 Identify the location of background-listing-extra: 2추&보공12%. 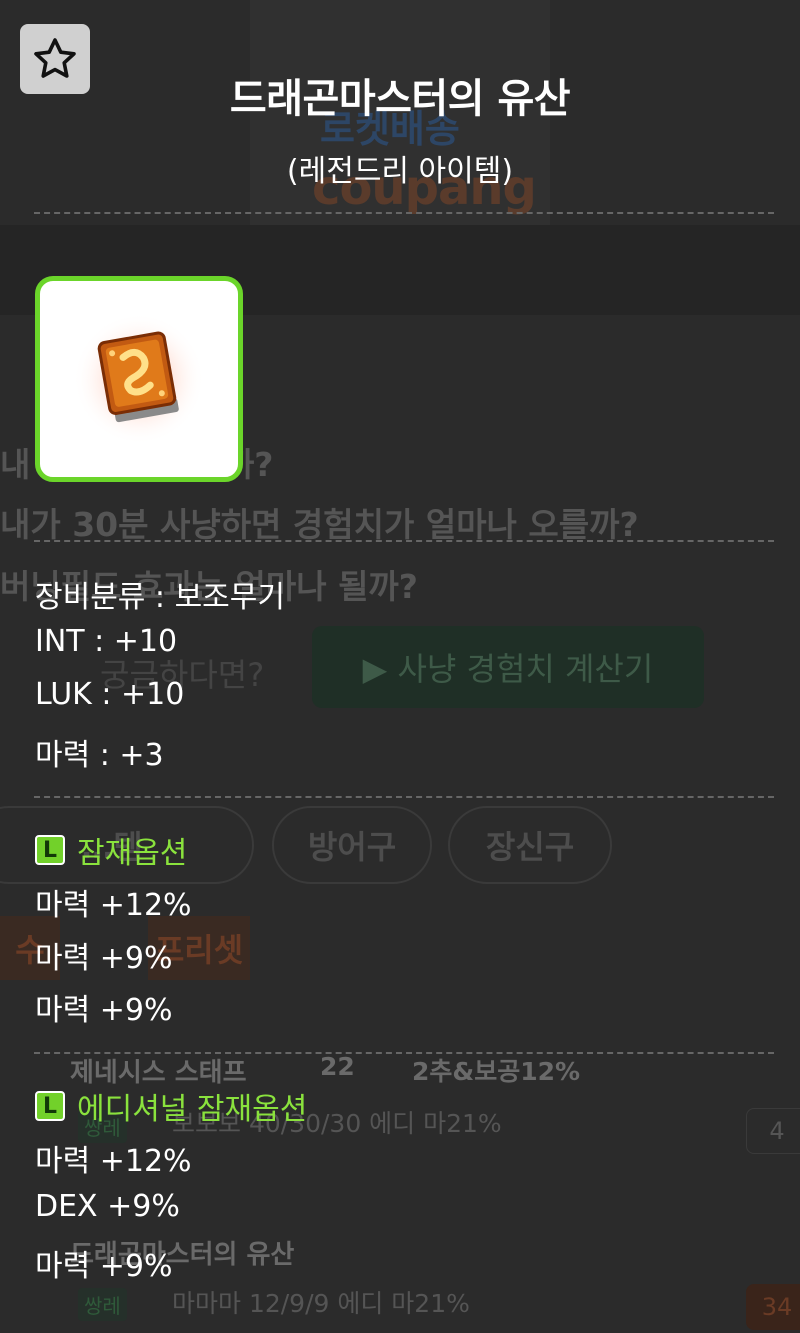
(496, 1071).